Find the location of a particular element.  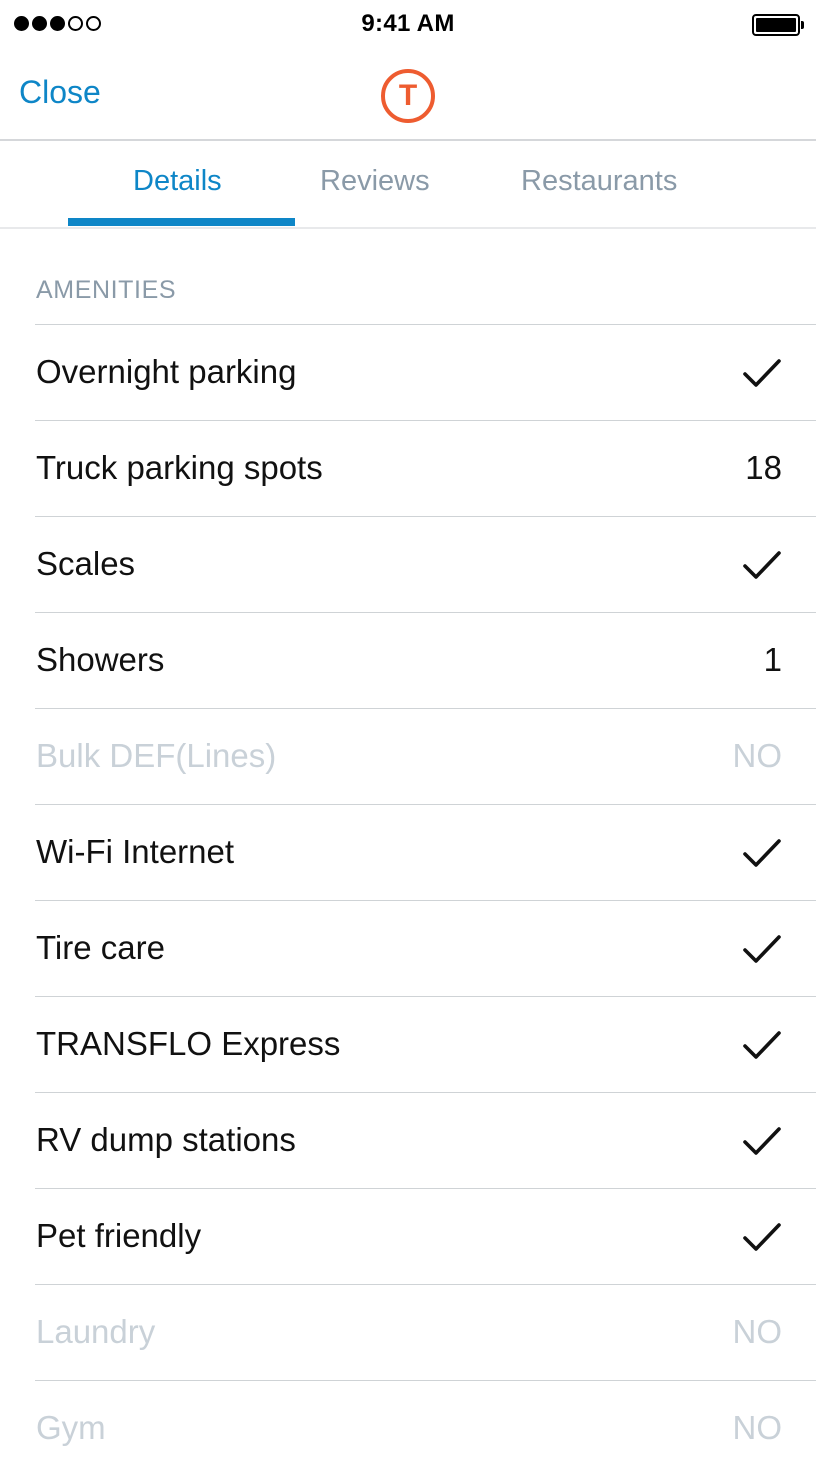

amenity-label: Truck parking spots is located at coordinates (179, 467).